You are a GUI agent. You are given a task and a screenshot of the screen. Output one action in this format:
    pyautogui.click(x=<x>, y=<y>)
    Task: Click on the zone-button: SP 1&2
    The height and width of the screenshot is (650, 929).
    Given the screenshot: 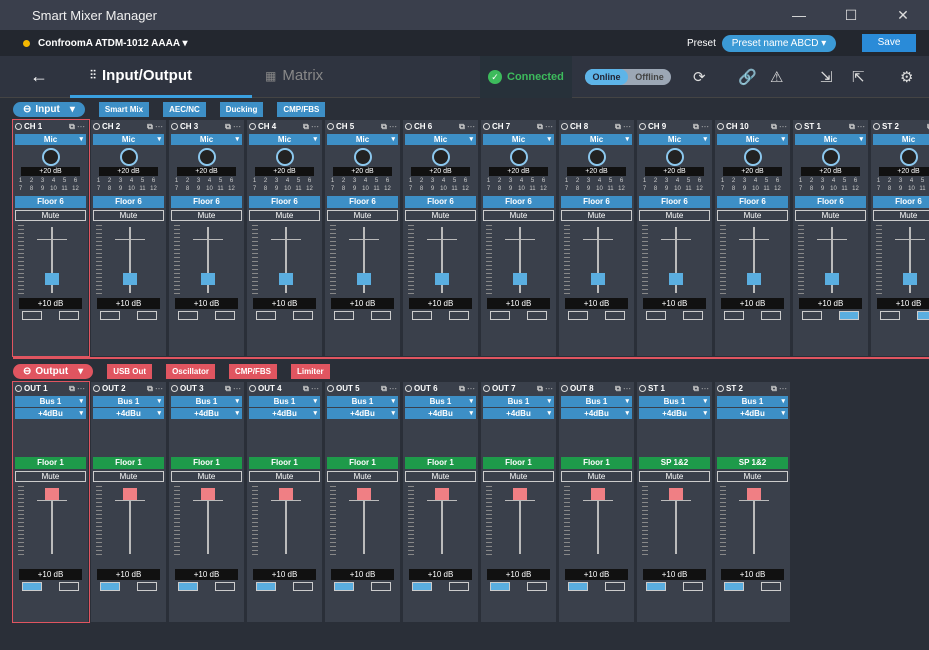 What is the action you would take?
    pyautogui.click(x=752, y=463)
    